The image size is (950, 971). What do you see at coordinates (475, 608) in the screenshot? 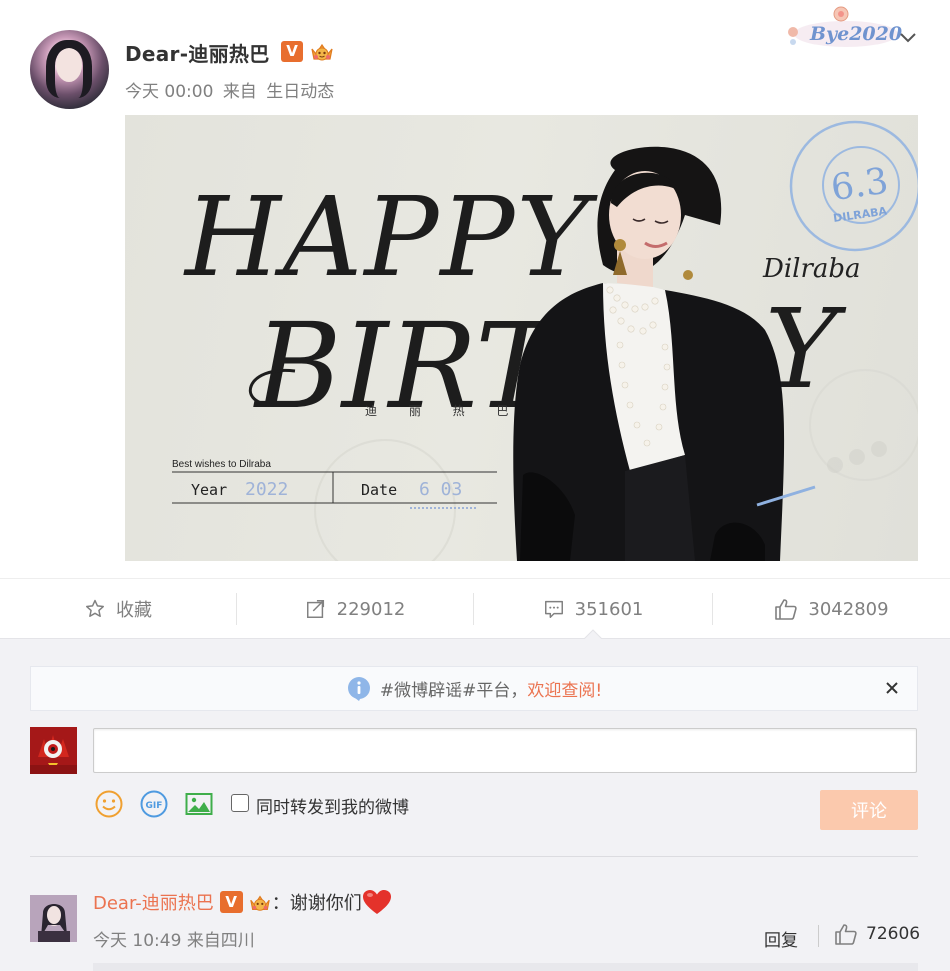
I see `post-action-bar: 收藏 229012 351601 3042809` at bounding box center [475, 608].